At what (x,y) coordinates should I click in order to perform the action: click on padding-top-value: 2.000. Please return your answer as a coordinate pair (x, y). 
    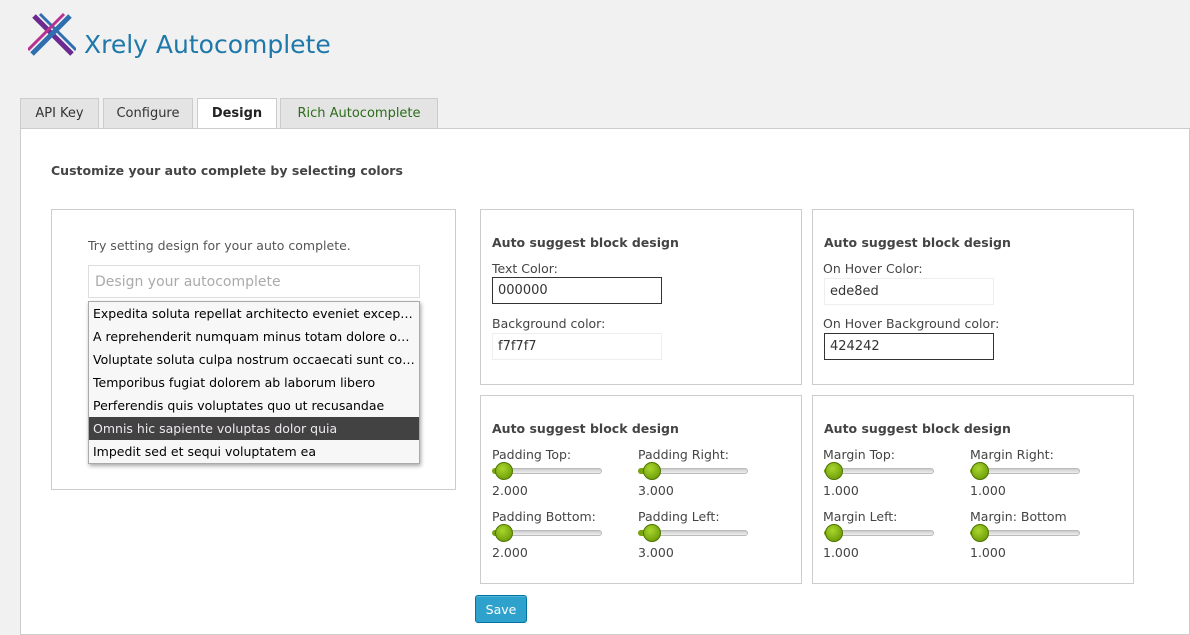
    Looking at the image, I should click on (510, 490).